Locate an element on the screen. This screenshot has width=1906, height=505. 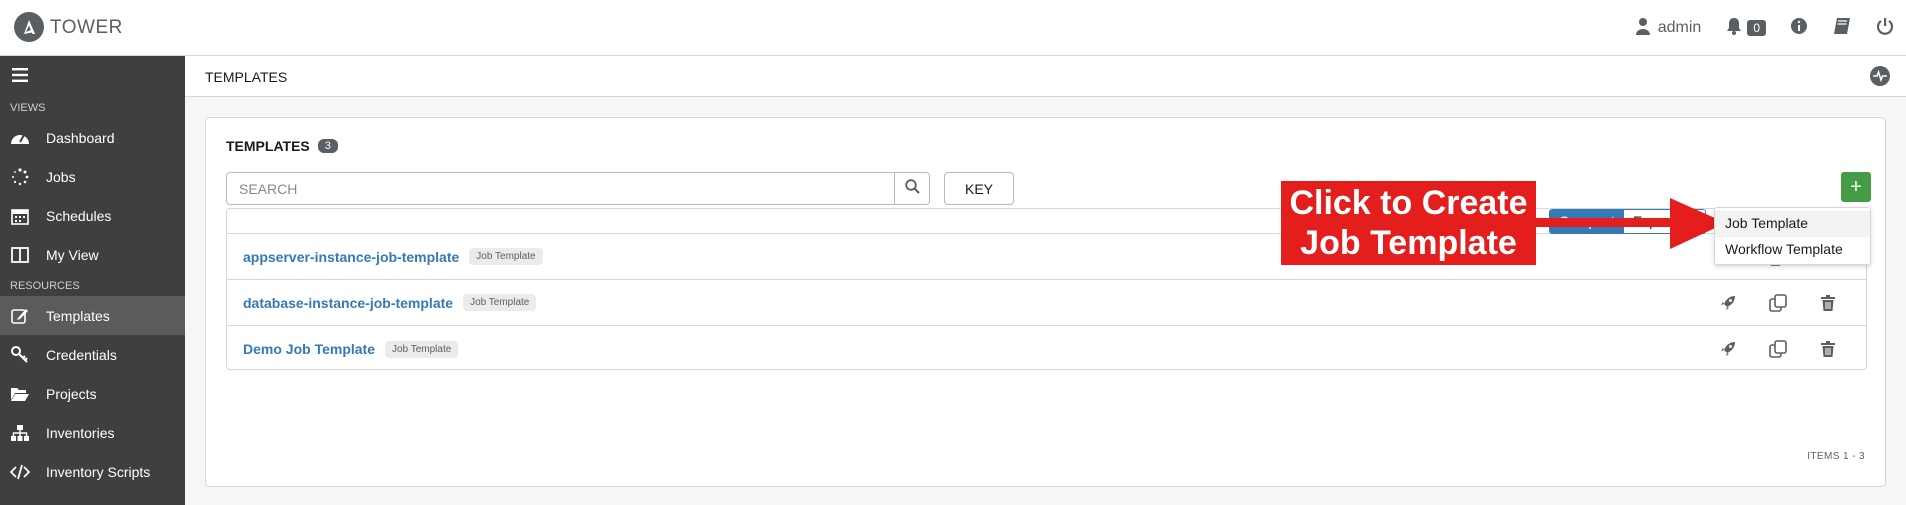
sidebar-item-credentials: Credentials is located at coordinates (92, 354).